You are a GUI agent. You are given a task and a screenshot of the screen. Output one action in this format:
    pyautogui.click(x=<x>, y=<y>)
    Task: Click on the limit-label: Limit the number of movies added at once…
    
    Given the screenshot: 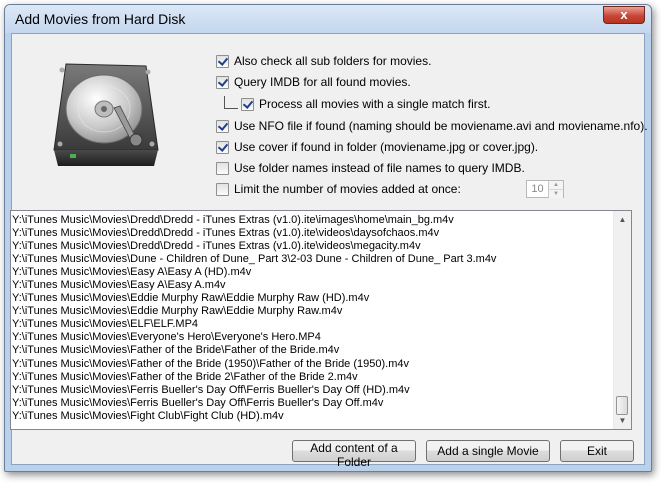 What is the action you would take?
    pyautogui.click(x=347, y=189)
    